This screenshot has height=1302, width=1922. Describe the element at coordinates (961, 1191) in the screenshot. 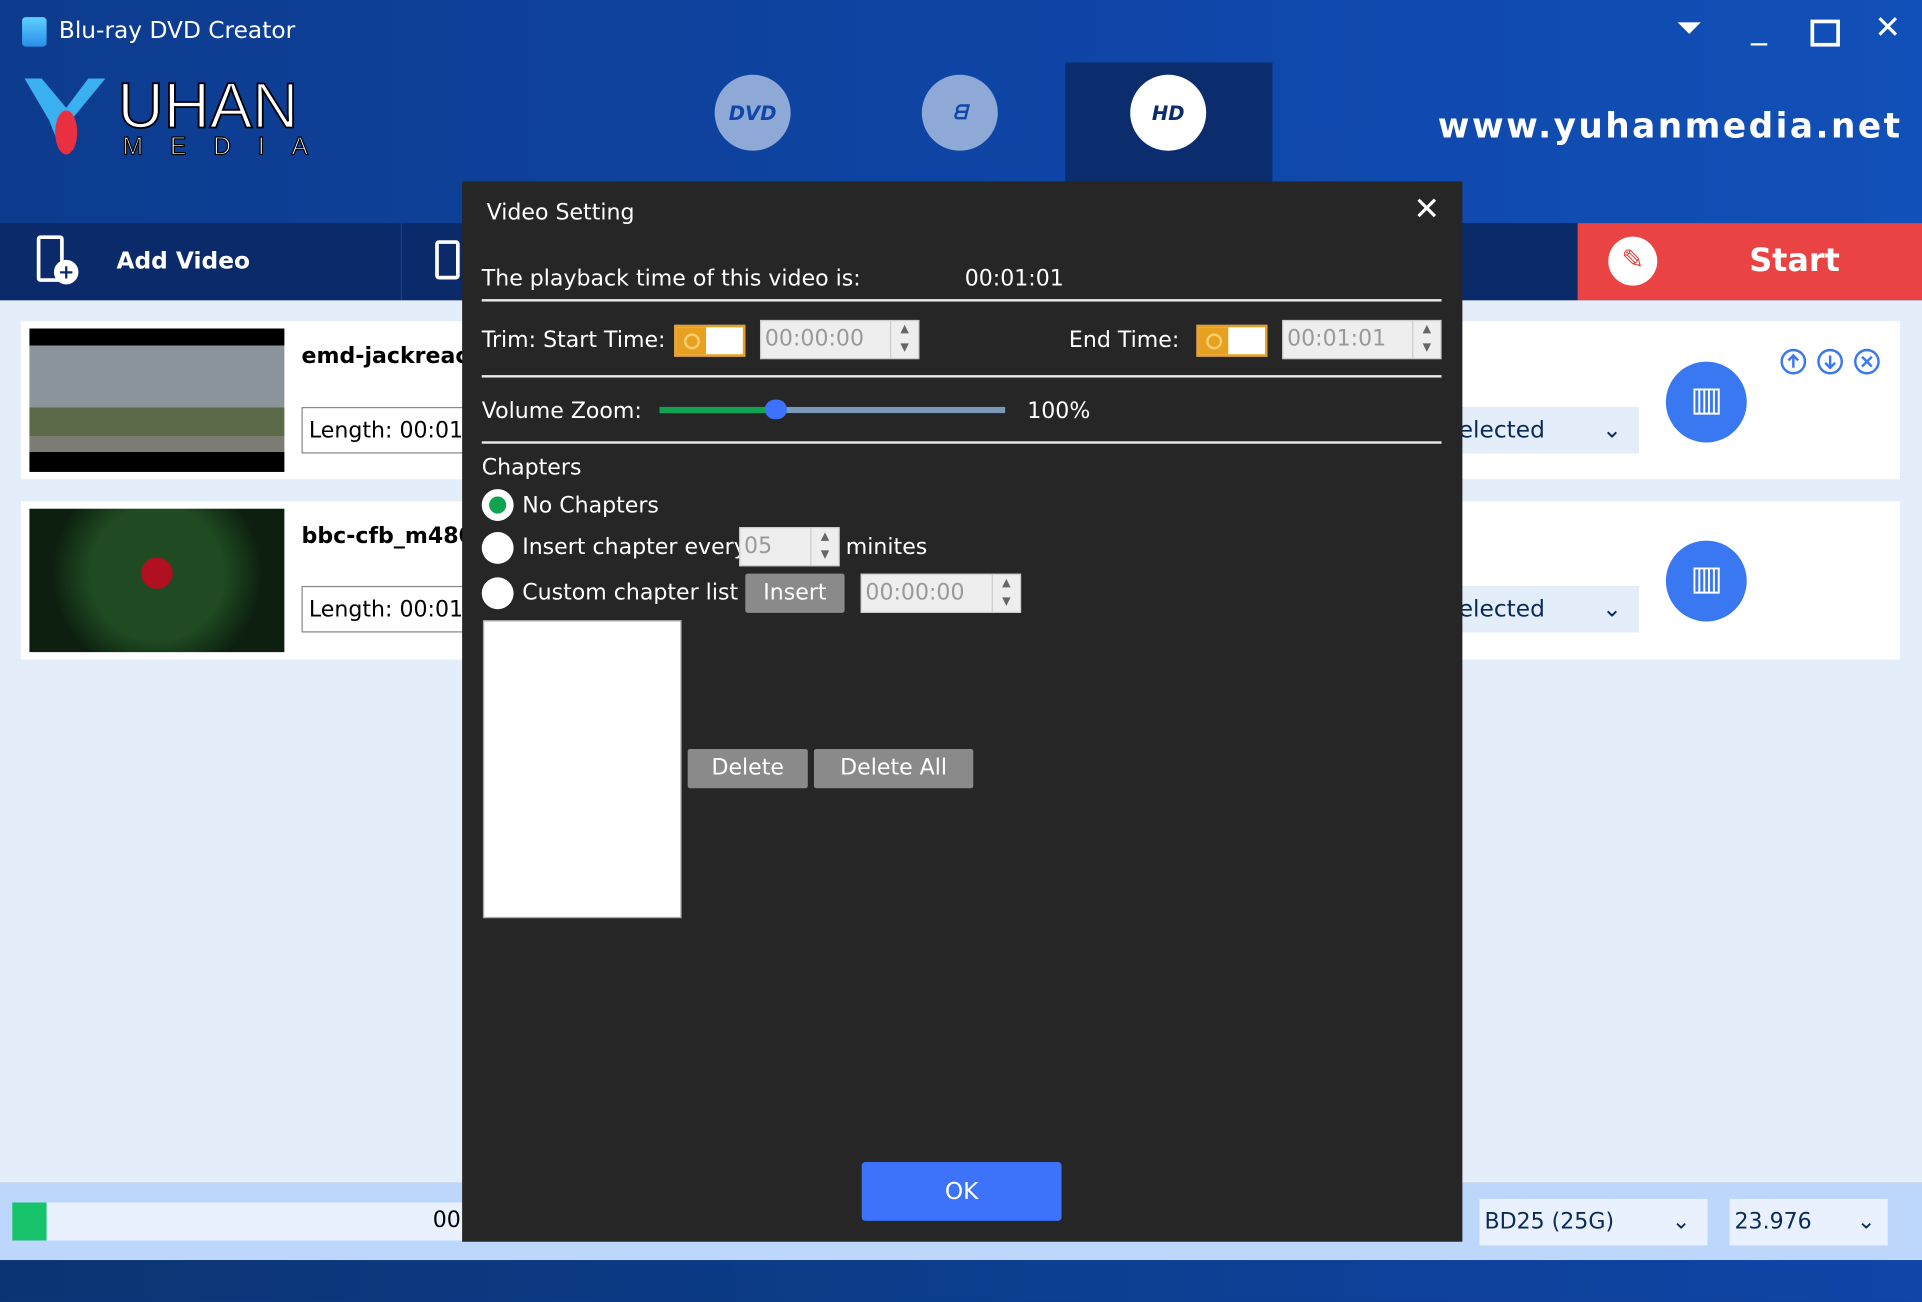

I see `ok-button: OK` at that location.